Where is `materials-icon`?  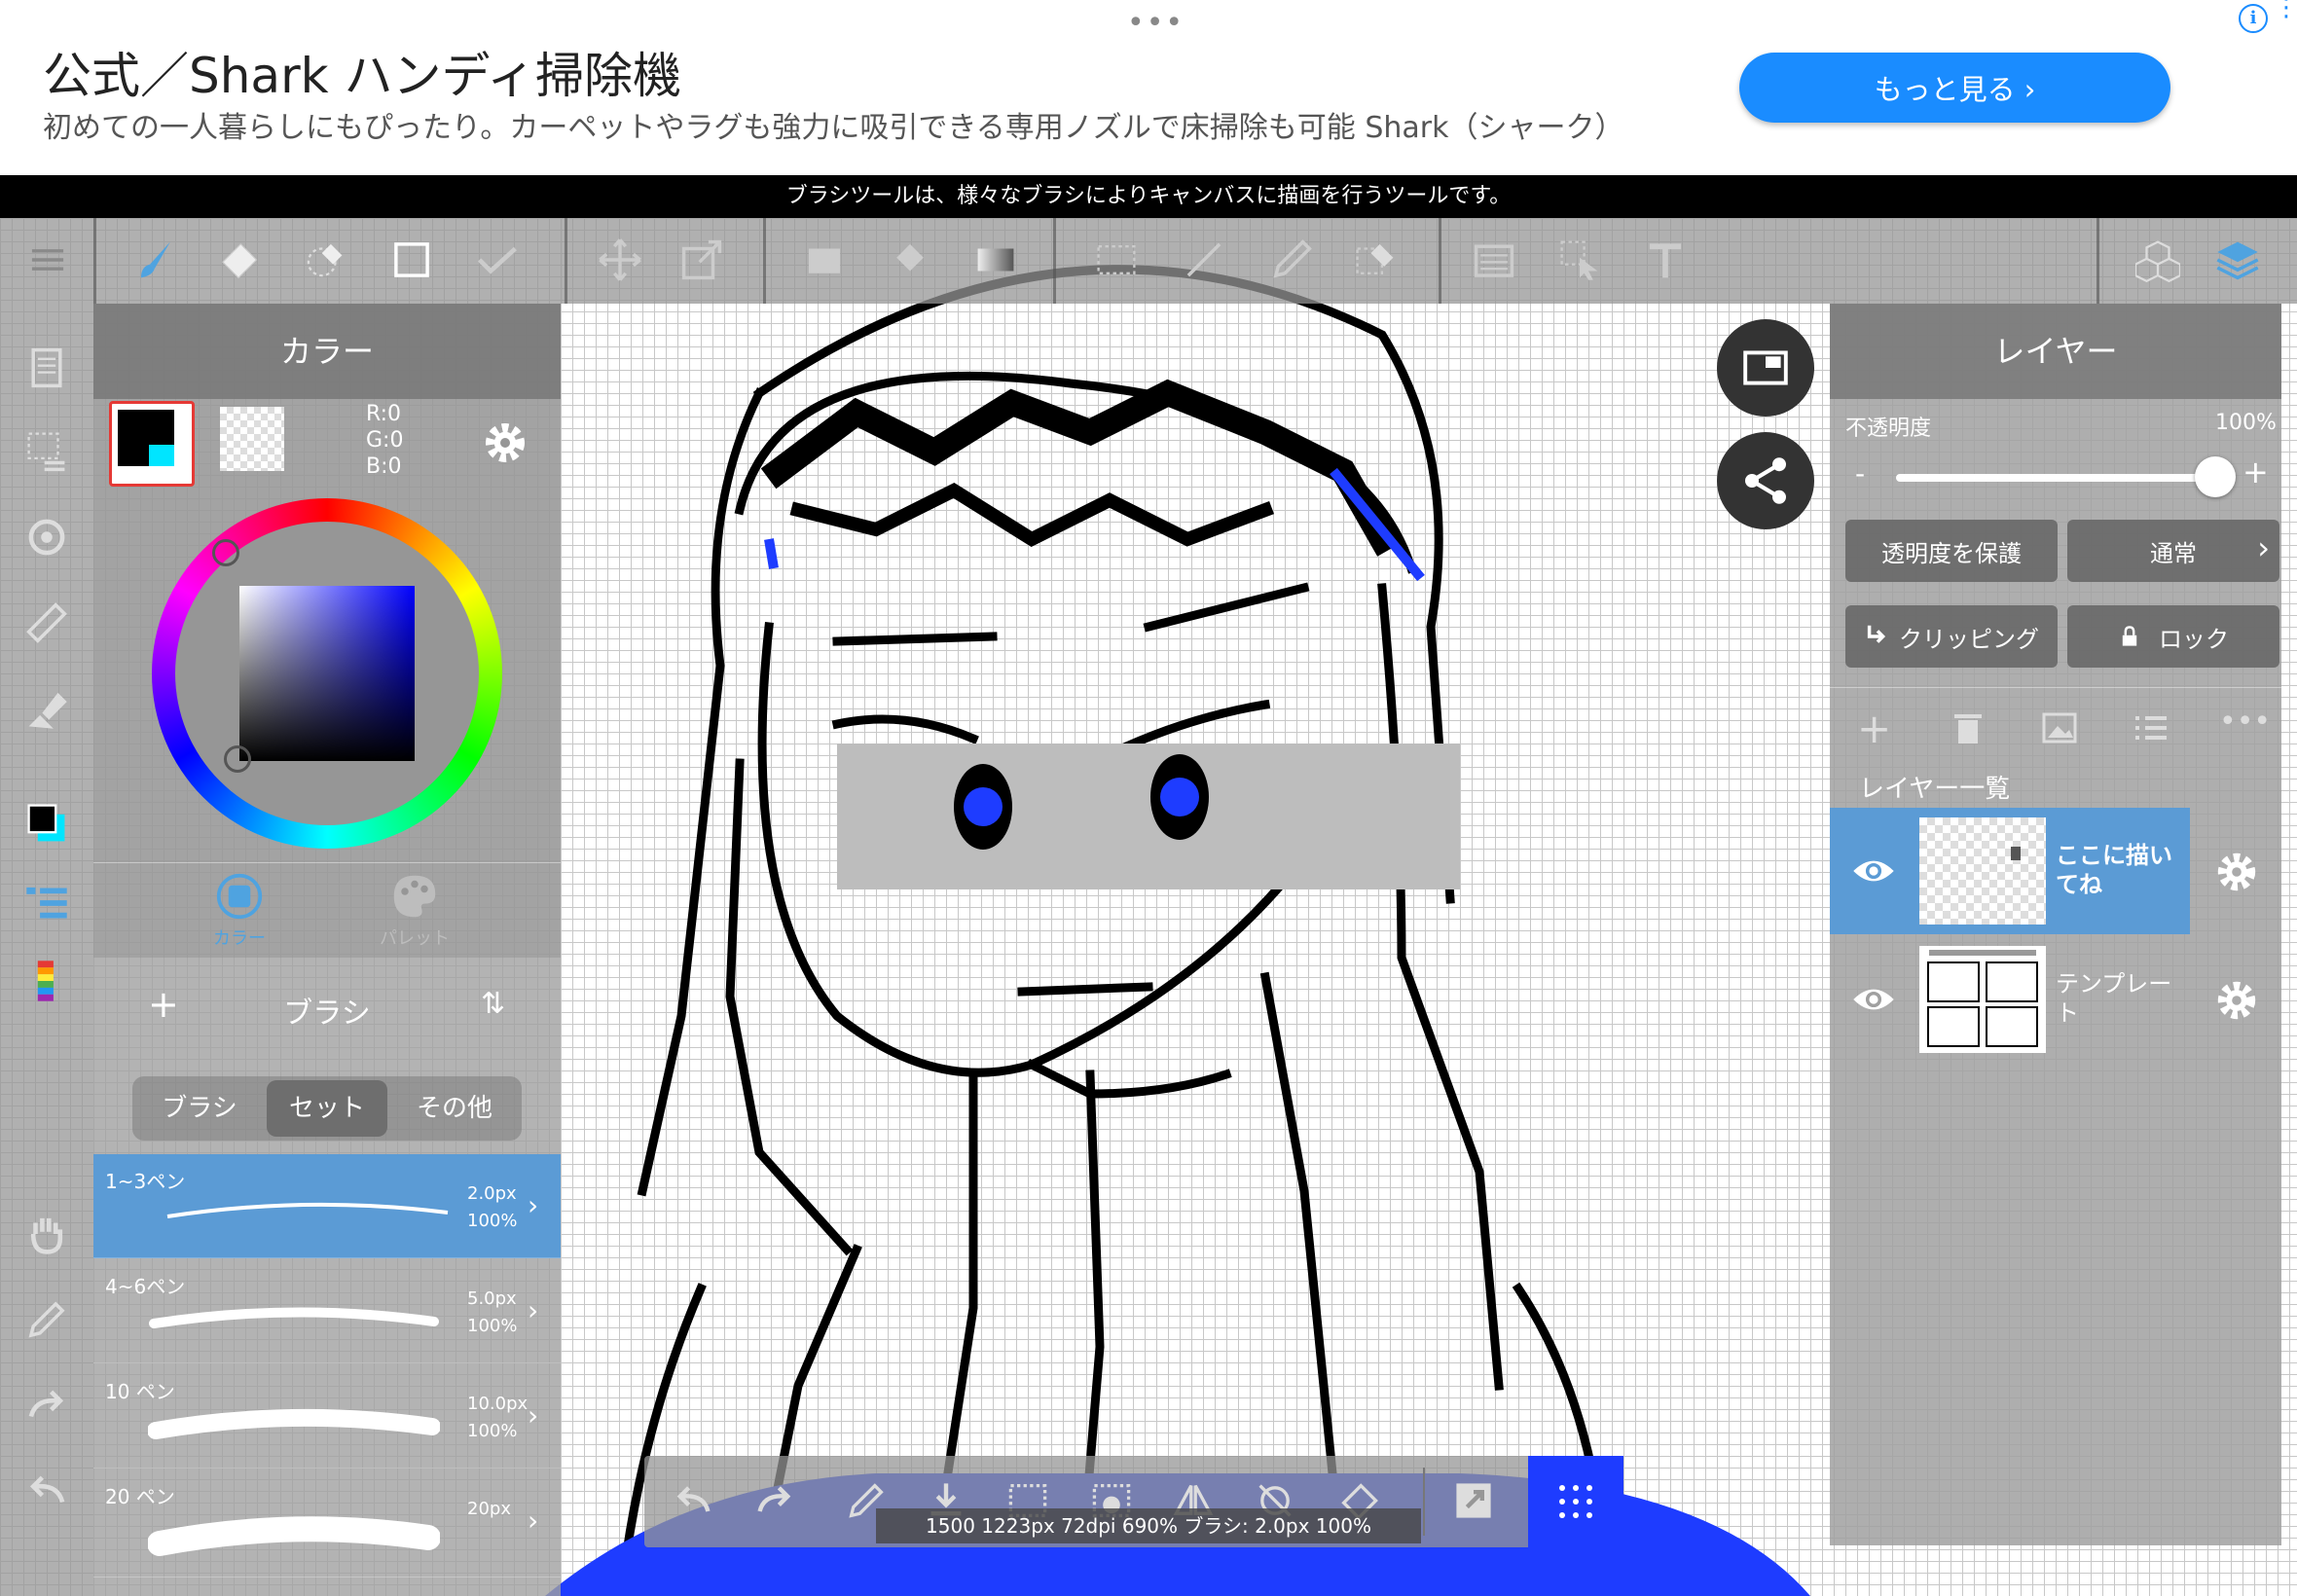 materials-icon is located at coordinates (2158, 260).